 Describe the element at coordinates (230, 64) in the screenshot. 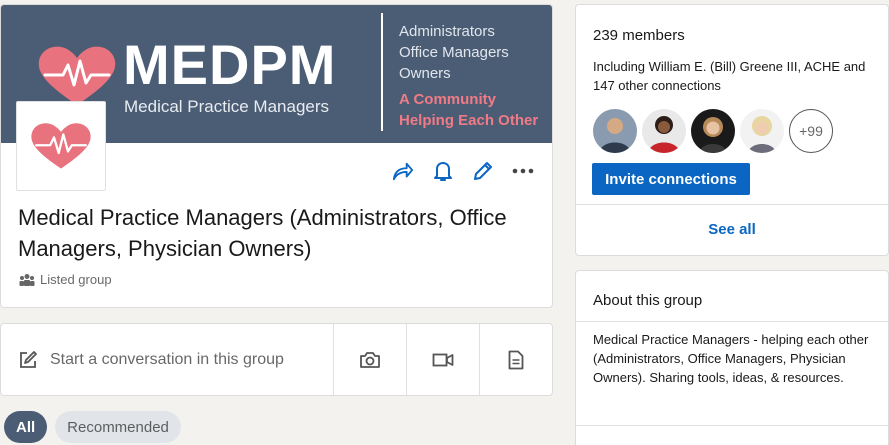

I see `banner-title: MEDPM` at that location.